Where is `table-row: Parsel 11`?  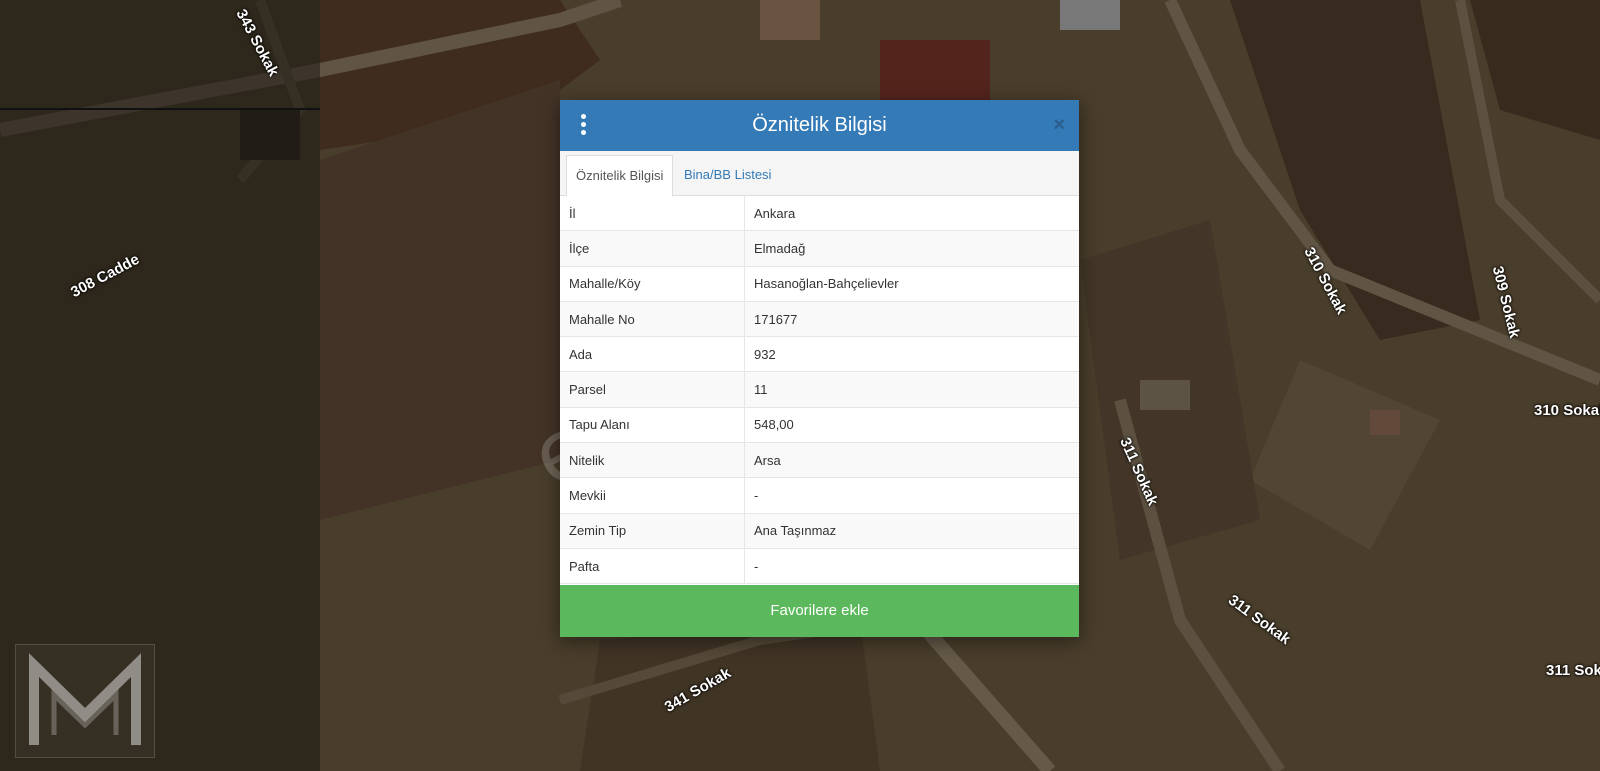
table-row: Parsel 11 is located at coordinates (819, 389).